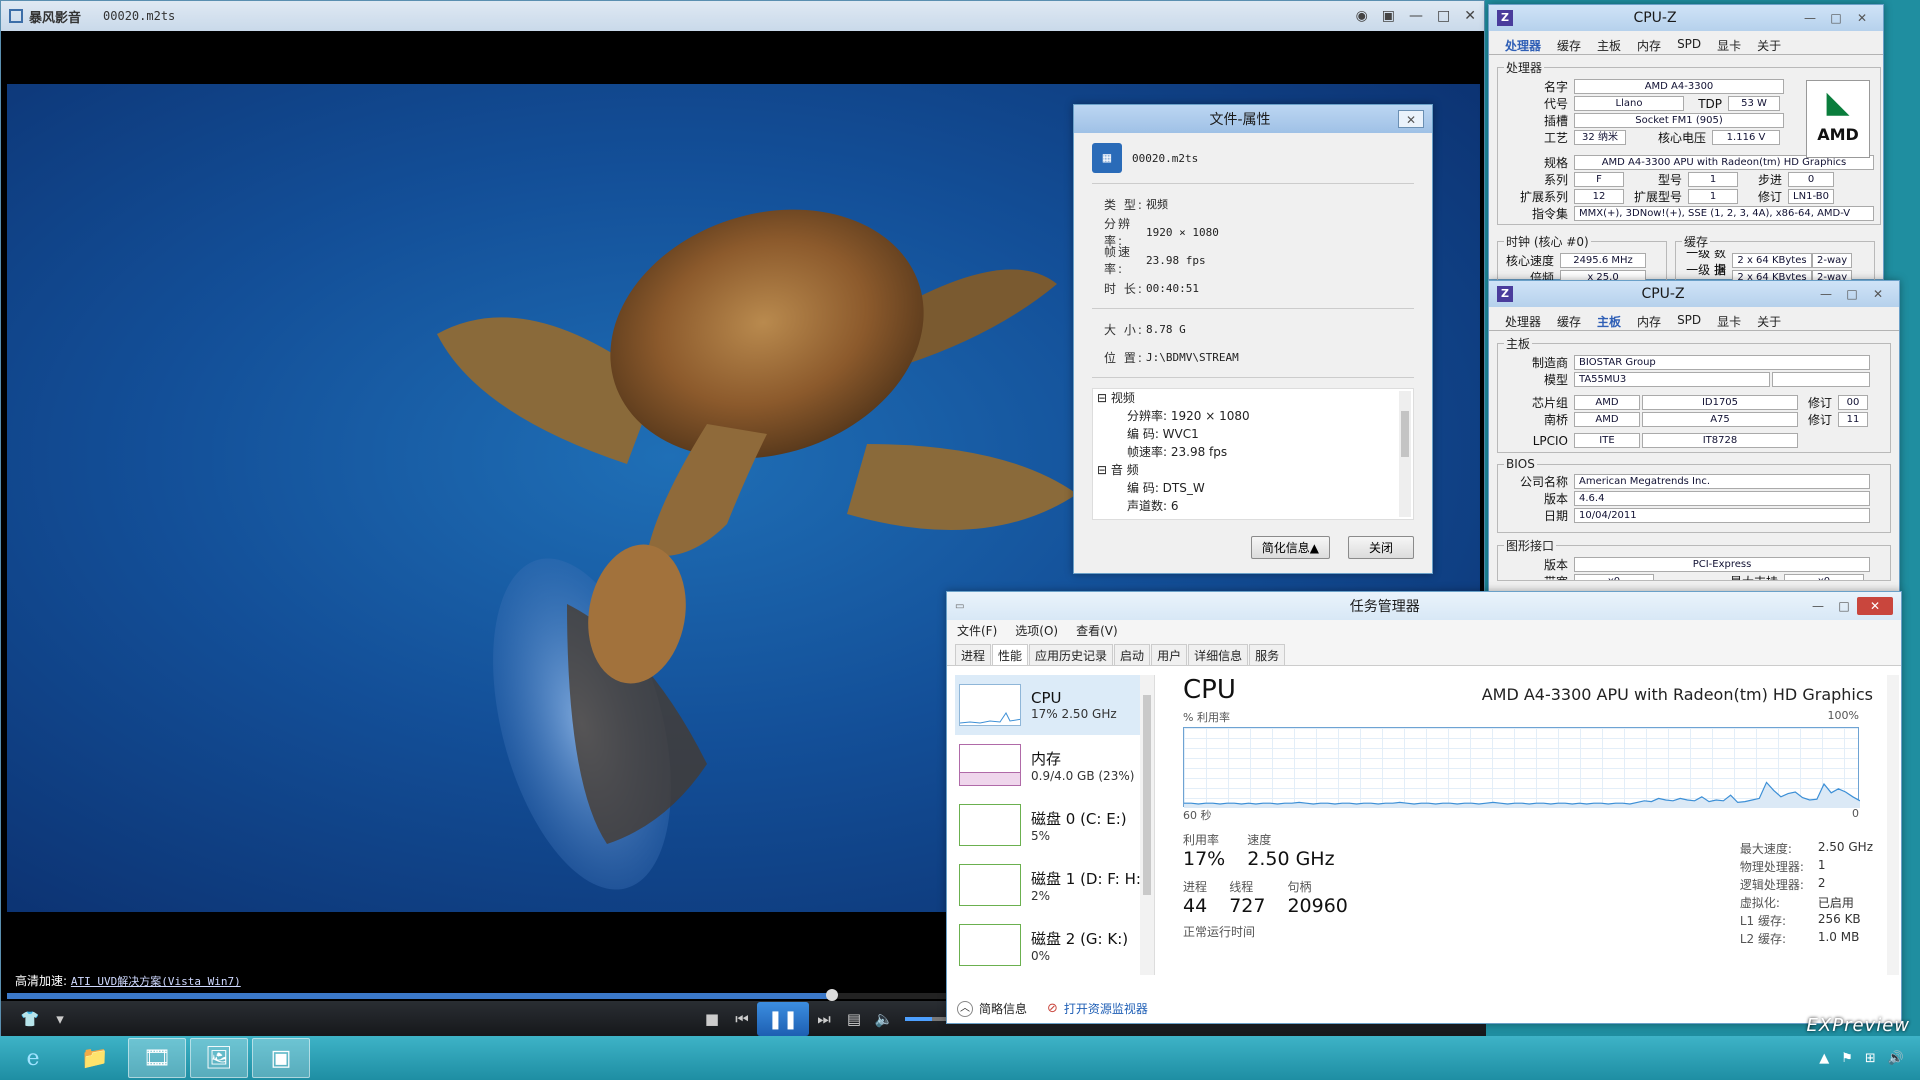 This screenshot has width=1920, height=1080. I want to click on stat-block: 线程 727, so click(1247, 897).